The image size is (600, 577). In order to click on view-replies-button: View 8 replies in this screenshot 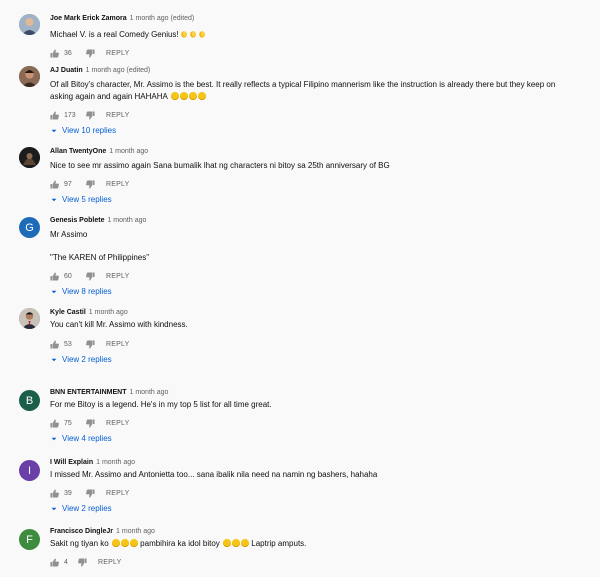, I will do `click(320, 291)`.